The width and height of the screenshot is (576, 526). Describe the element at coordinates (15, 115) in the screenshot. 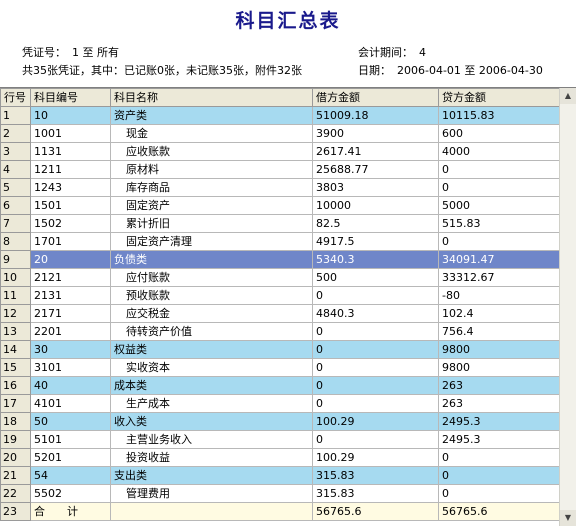

I see `row-number-cell: 1` at that location.